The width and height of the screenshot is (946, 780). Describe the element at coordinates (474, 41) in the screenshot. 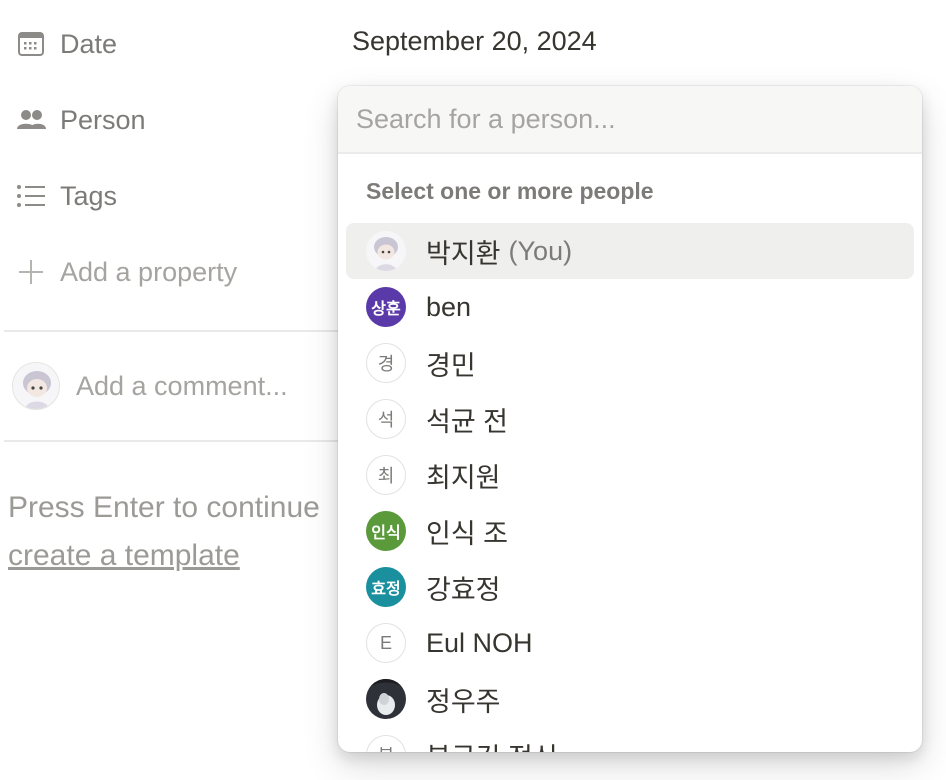

I see `date-value: September 20, 2024` at that location.